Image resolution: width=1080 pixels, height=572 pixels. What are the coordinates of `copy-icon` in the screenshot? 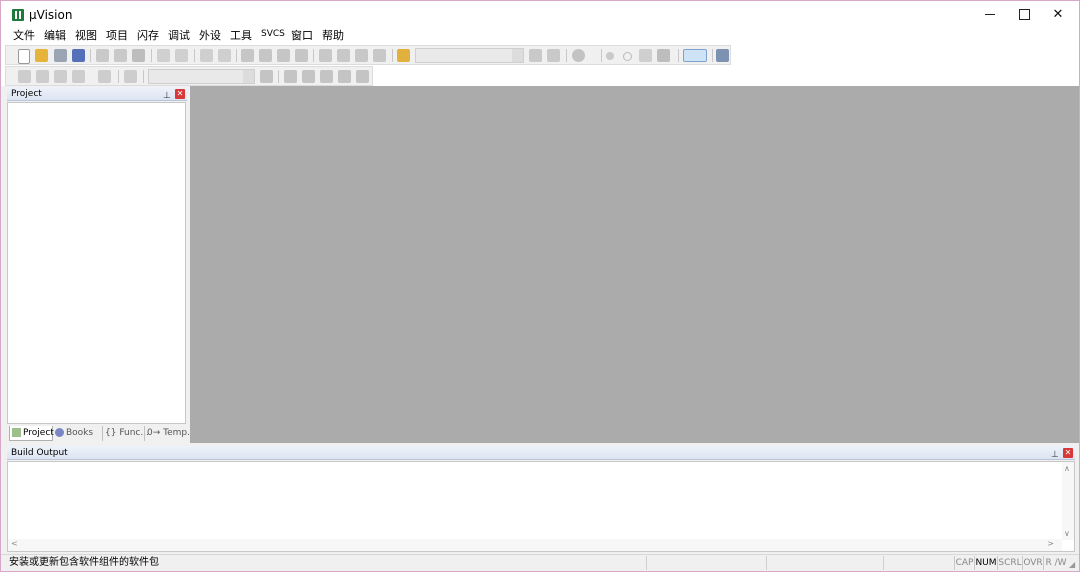 It's located at (120, 55).